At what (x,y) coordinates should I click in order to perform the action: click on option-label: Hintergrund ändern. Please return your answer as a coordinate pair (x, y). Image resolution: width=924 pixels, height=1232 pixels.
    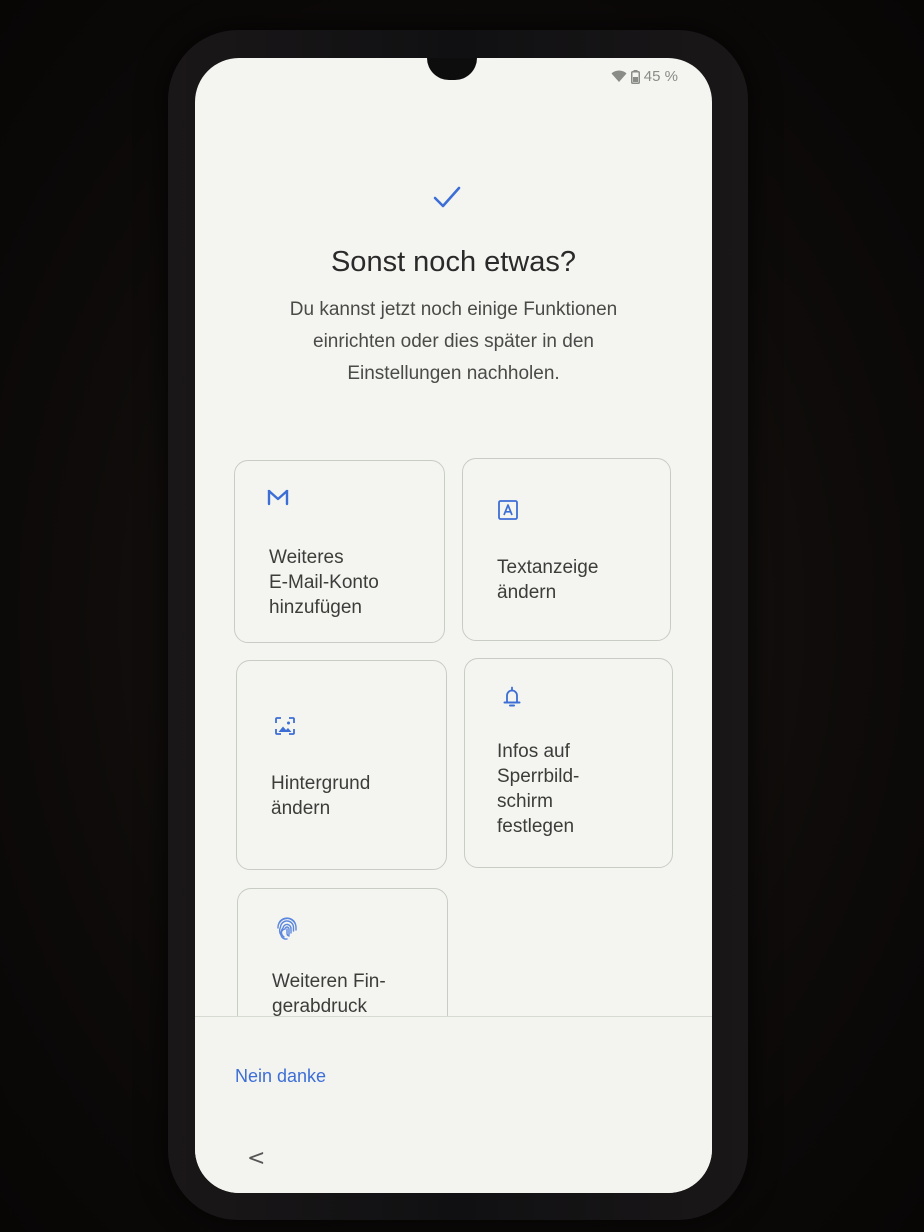
    Looking at the image, I should click on (321, 796).